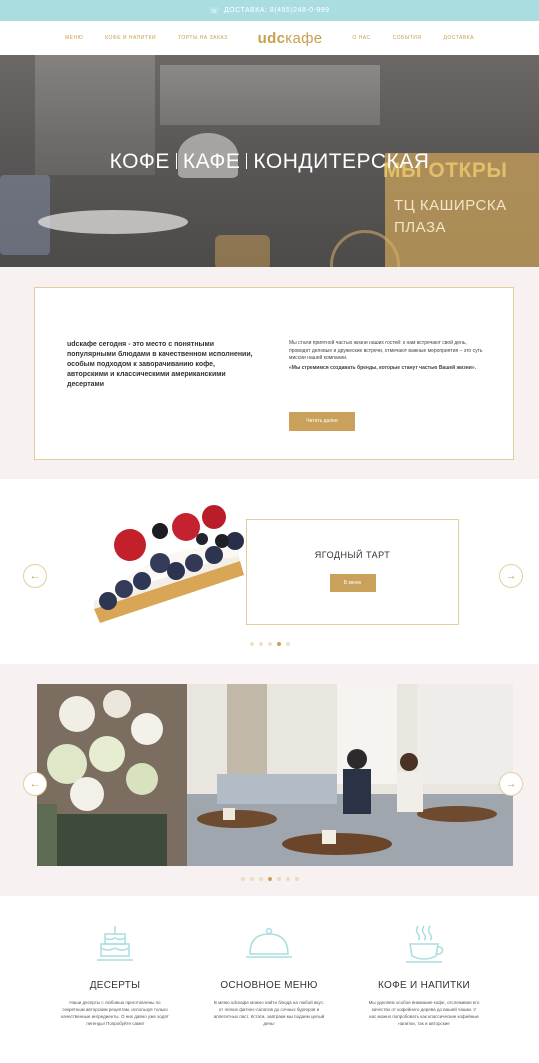 Image resolution: width=539 pixels, height=1063 pixels. I want to click on nav-link-delivery: Доставка, so click(458, 38).